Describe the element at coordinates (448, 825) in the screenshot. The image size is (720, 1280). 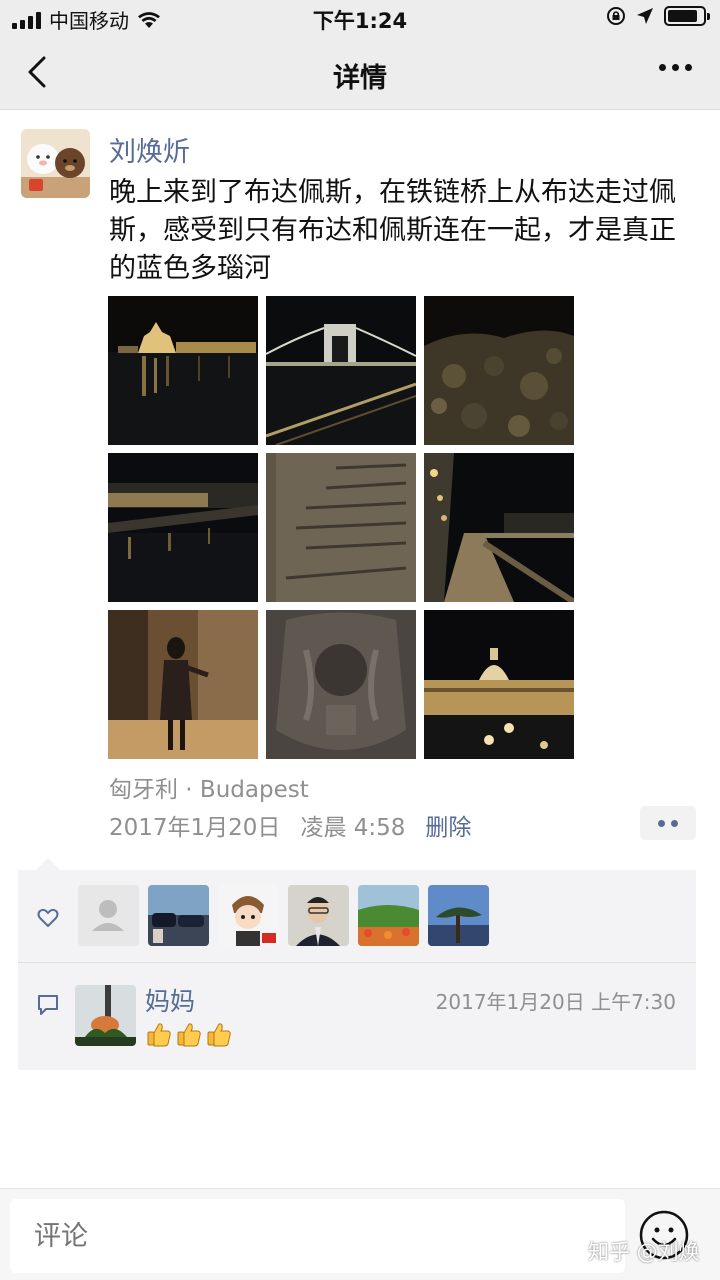
I see `delete-link: 删除` at that location.